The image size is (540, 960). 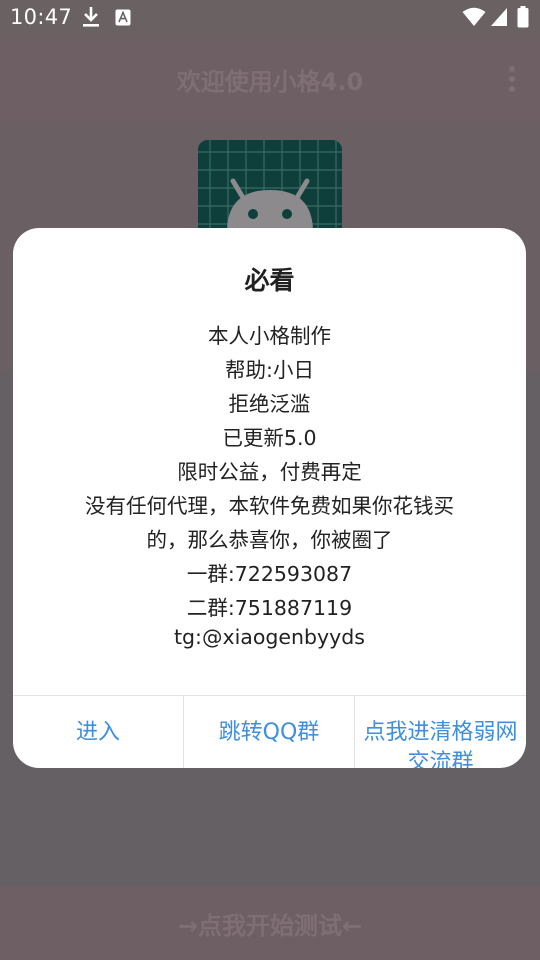 I want to click on battery-icon, so click(x=523, y=17).